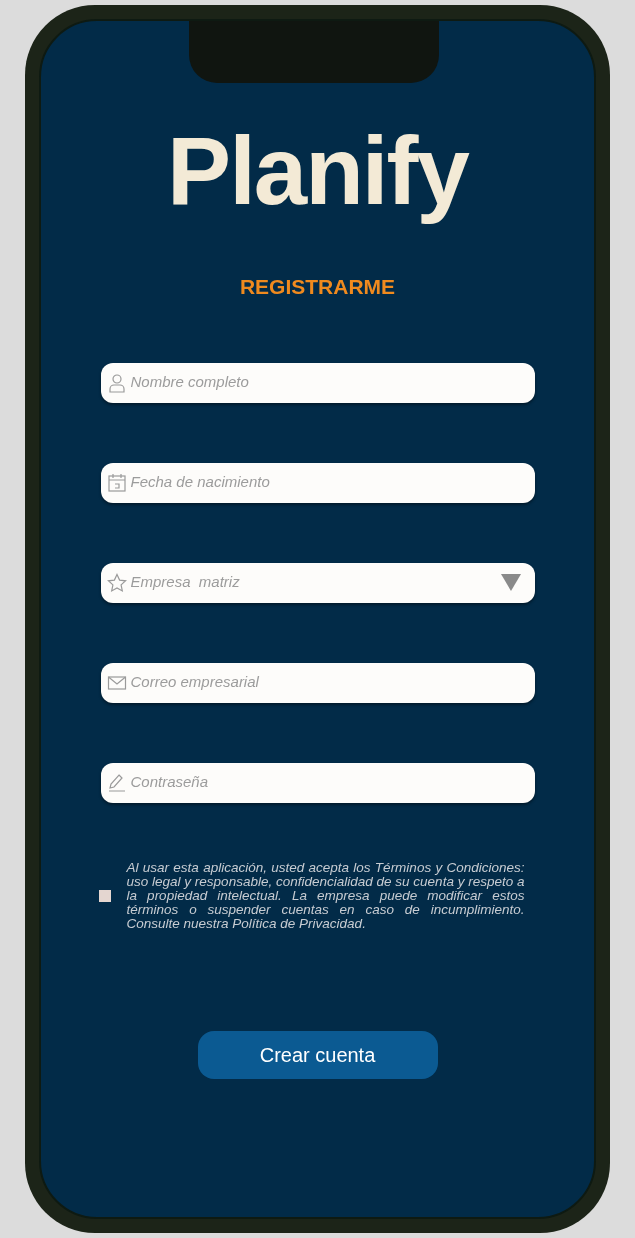  I want to click on text-input: Nombre completo, so click(325, 382).